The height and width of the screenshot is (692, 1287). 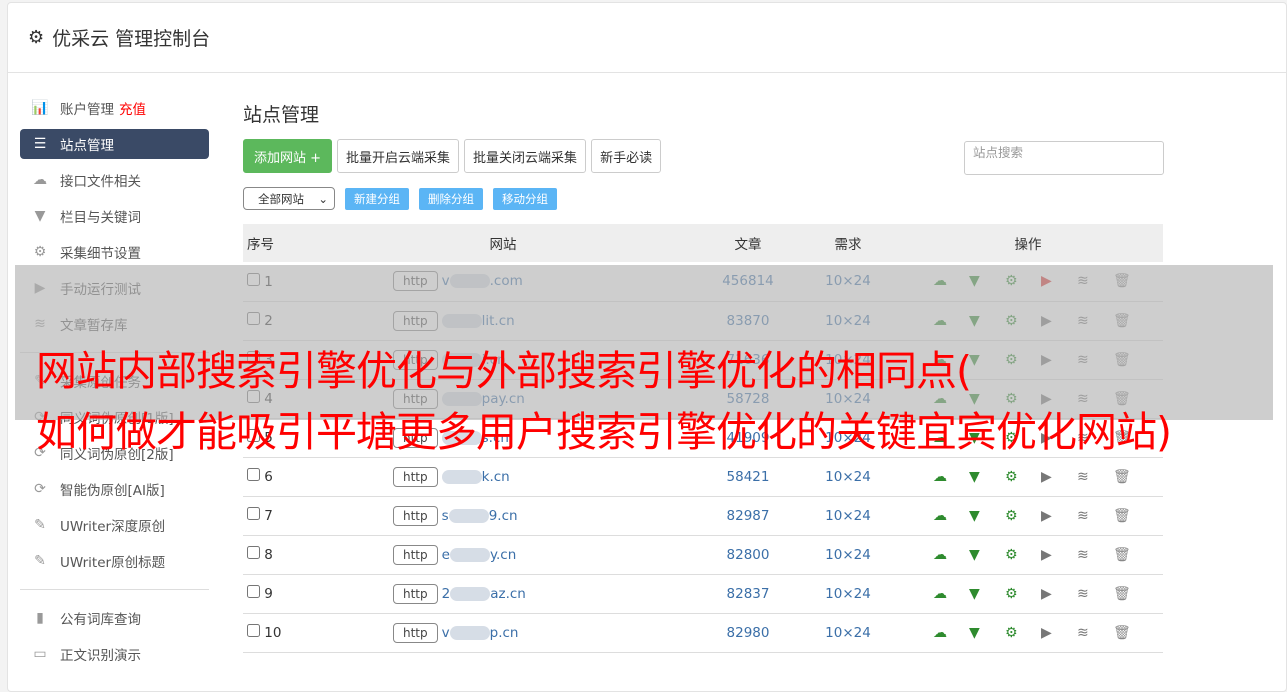 What do you see at coordinates (87, 110) in the screenshot?
I see `sidebar-item-label: 账户管理` at bounding box center [87, 110].